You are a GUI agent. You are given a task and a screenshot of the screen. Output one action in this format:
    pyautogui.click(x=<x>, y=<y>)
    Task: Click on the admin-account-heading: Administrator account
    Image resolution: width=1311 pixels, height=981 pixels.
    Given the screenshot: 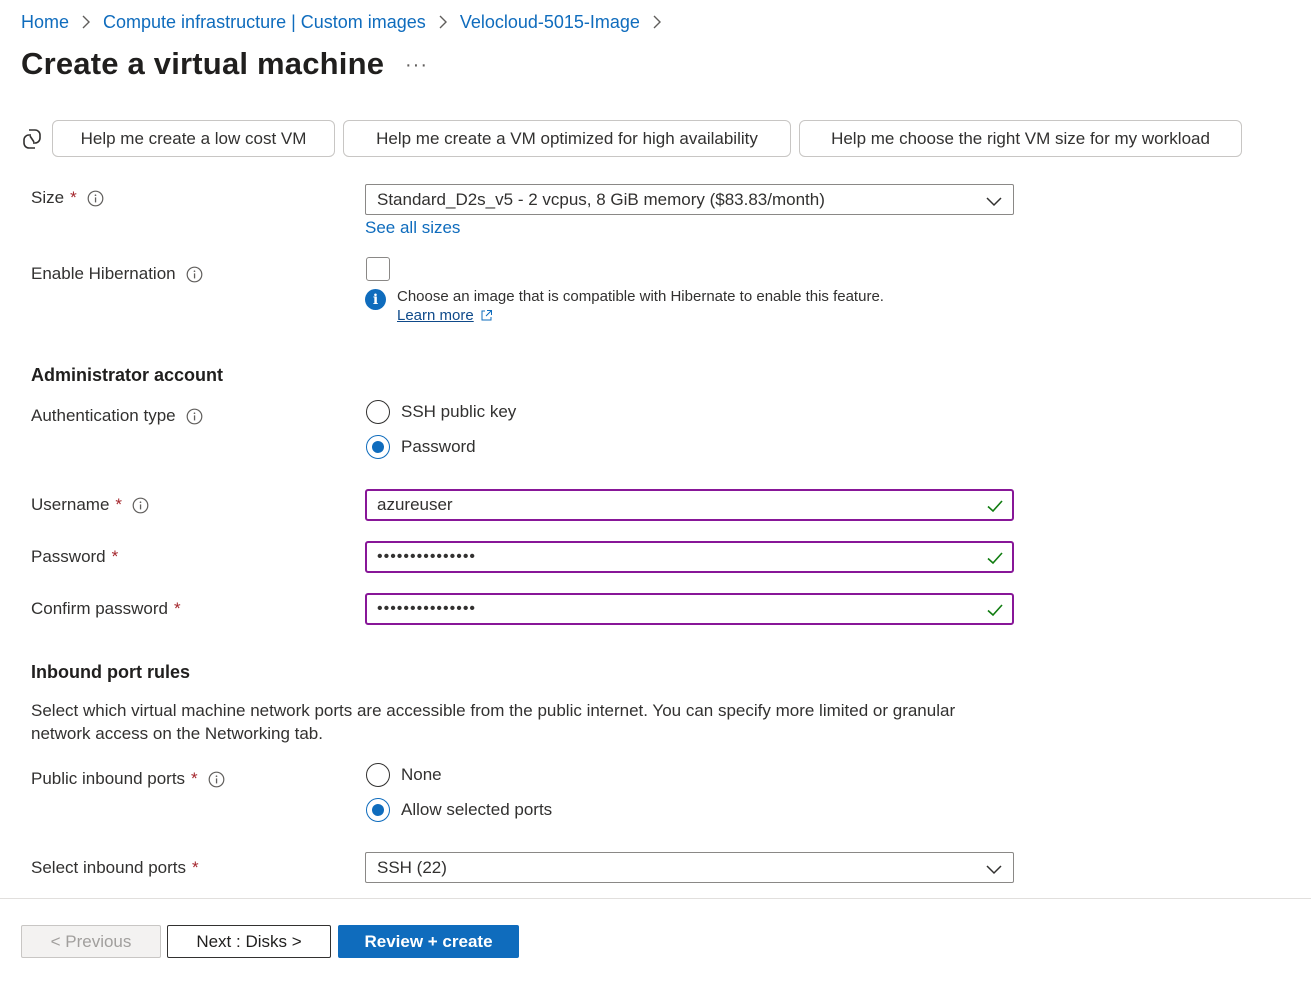 What is the action you would take?
    pyautogui.click(x=127, y=375)
    